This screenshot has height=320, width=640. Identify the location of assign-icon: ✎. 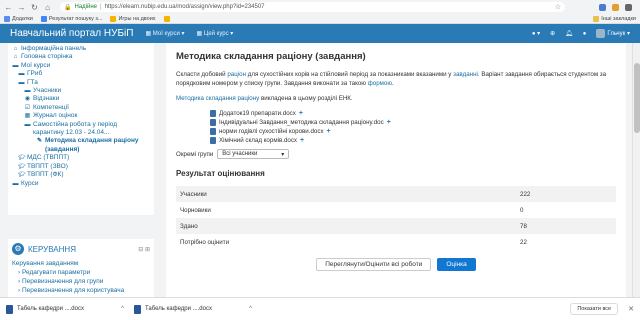
(39, 141).